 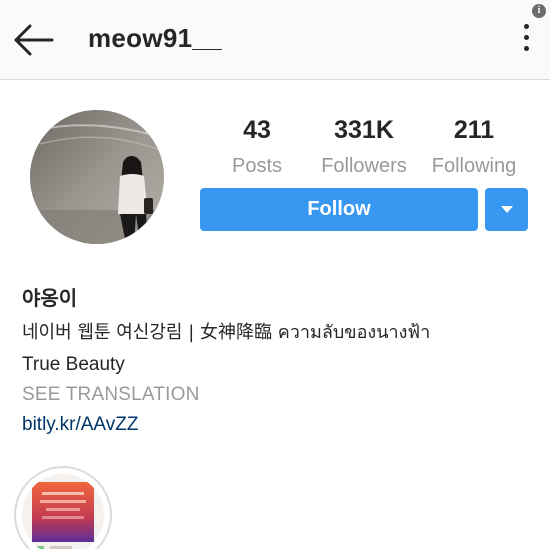 I want to click on posts-stat: 43 Posts, so click(x=257, y=147).